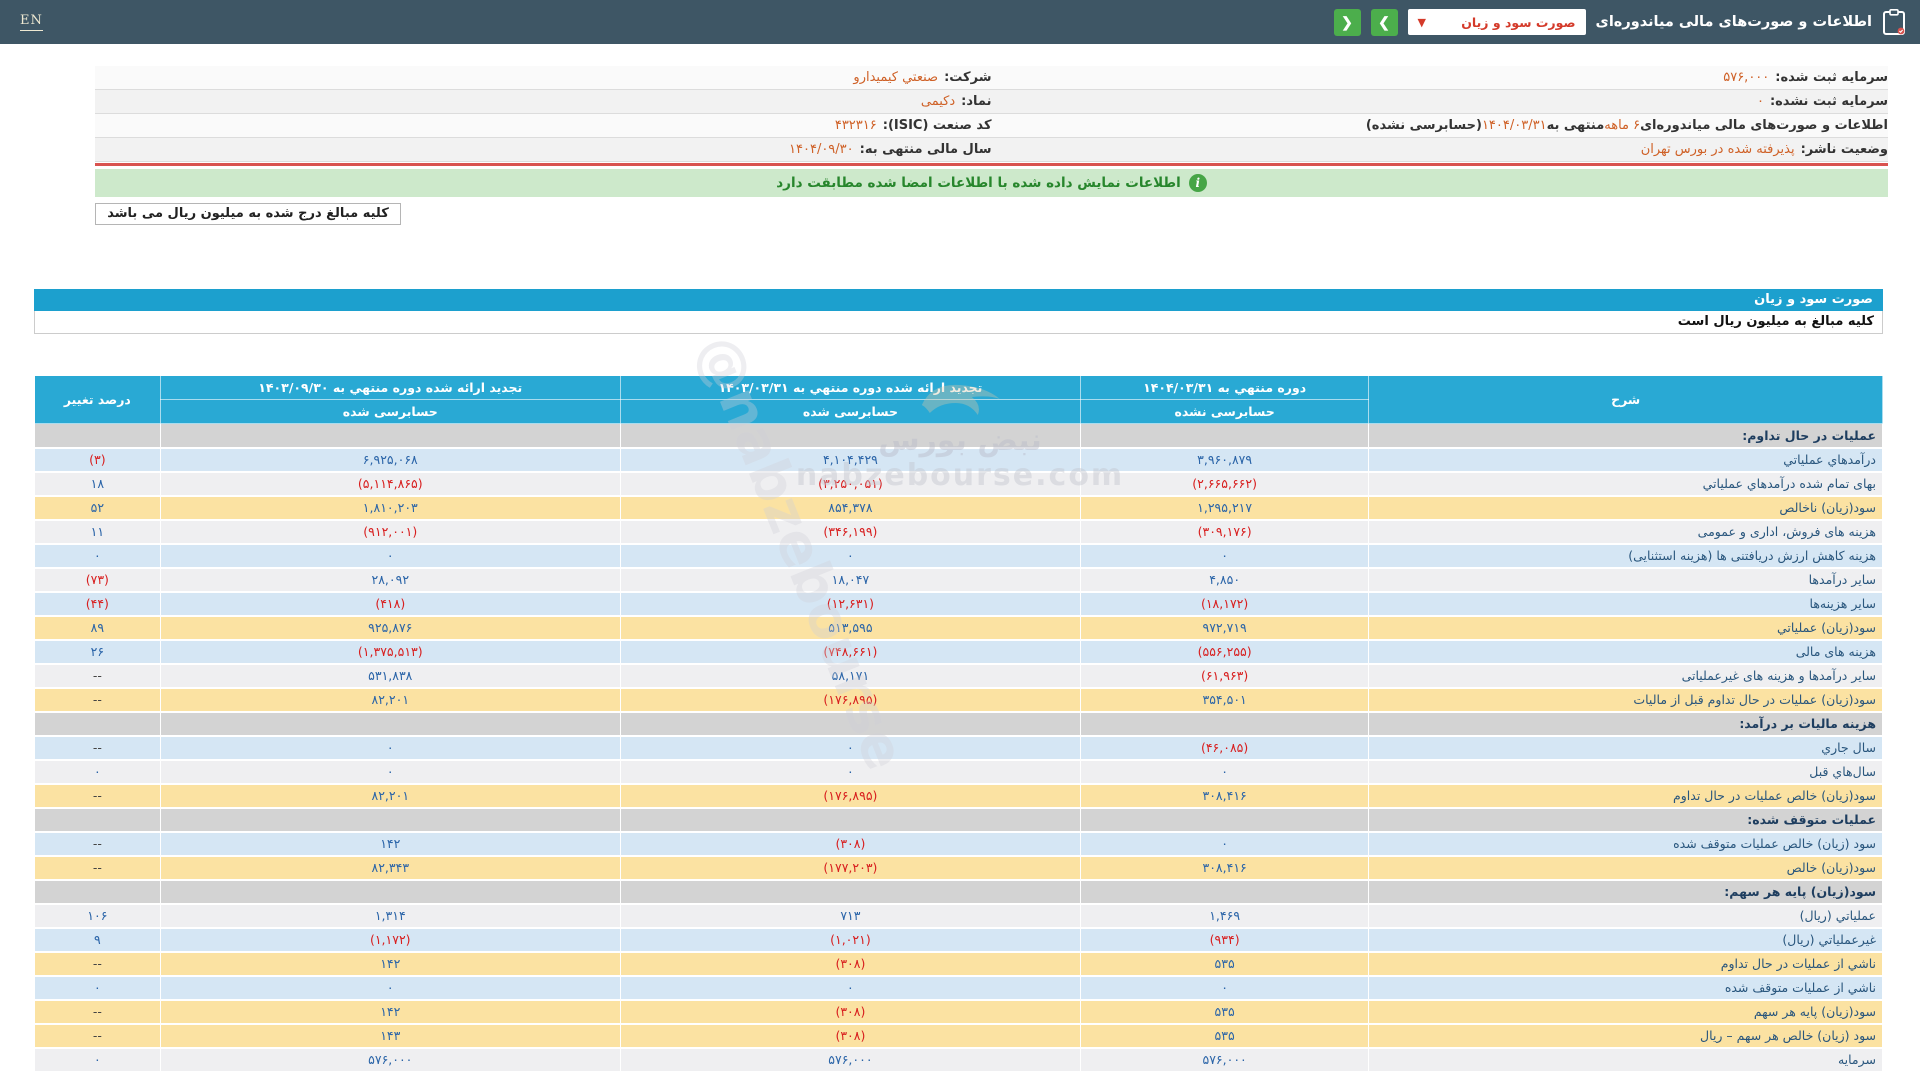  Describe the element at coordinates (958, 1012) in the screenshot. I see `table-row: سود(زیان) پایه هر سهم ۵۳۵ (۳۰۸) ۱۴۲ --` at that location.